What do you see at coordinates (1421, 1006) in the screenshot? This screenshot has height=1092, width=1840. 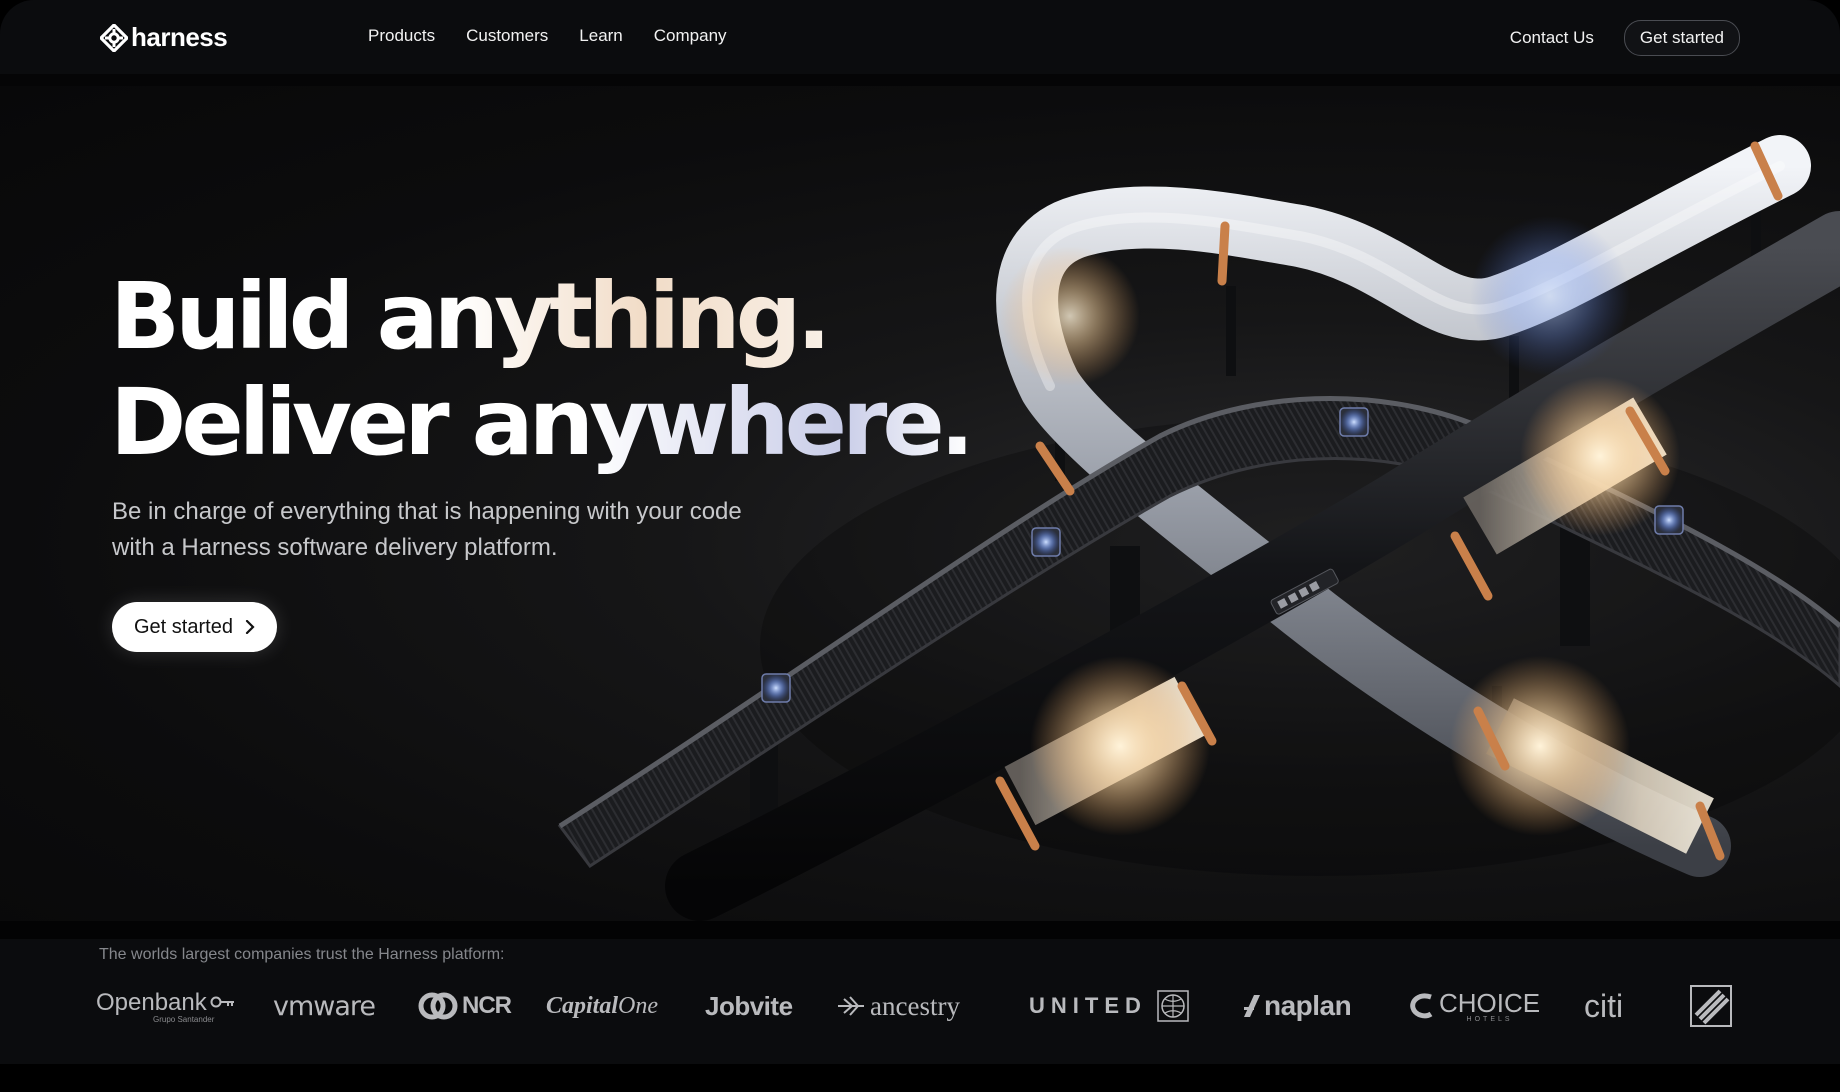 I see `choice-c-icon` at bounding box center [1421, 1006].